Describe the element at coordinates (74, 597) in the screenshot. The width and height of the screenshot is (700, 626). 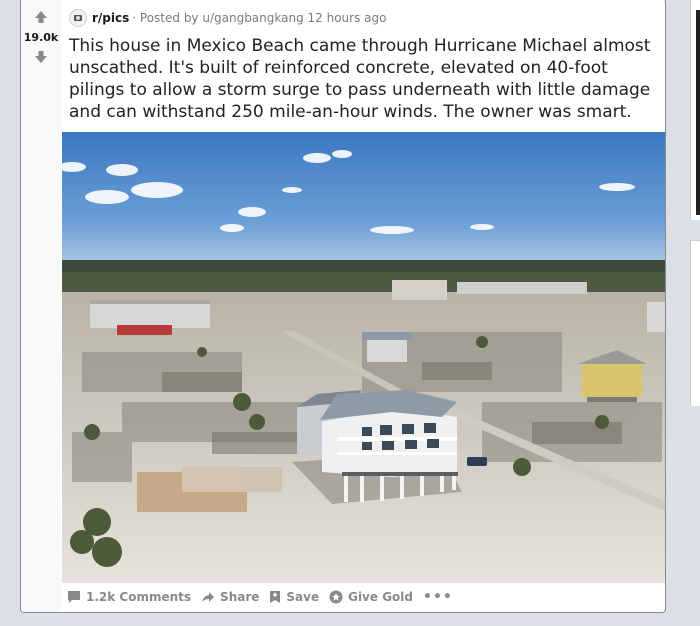
I see `comment-icon` at that location.